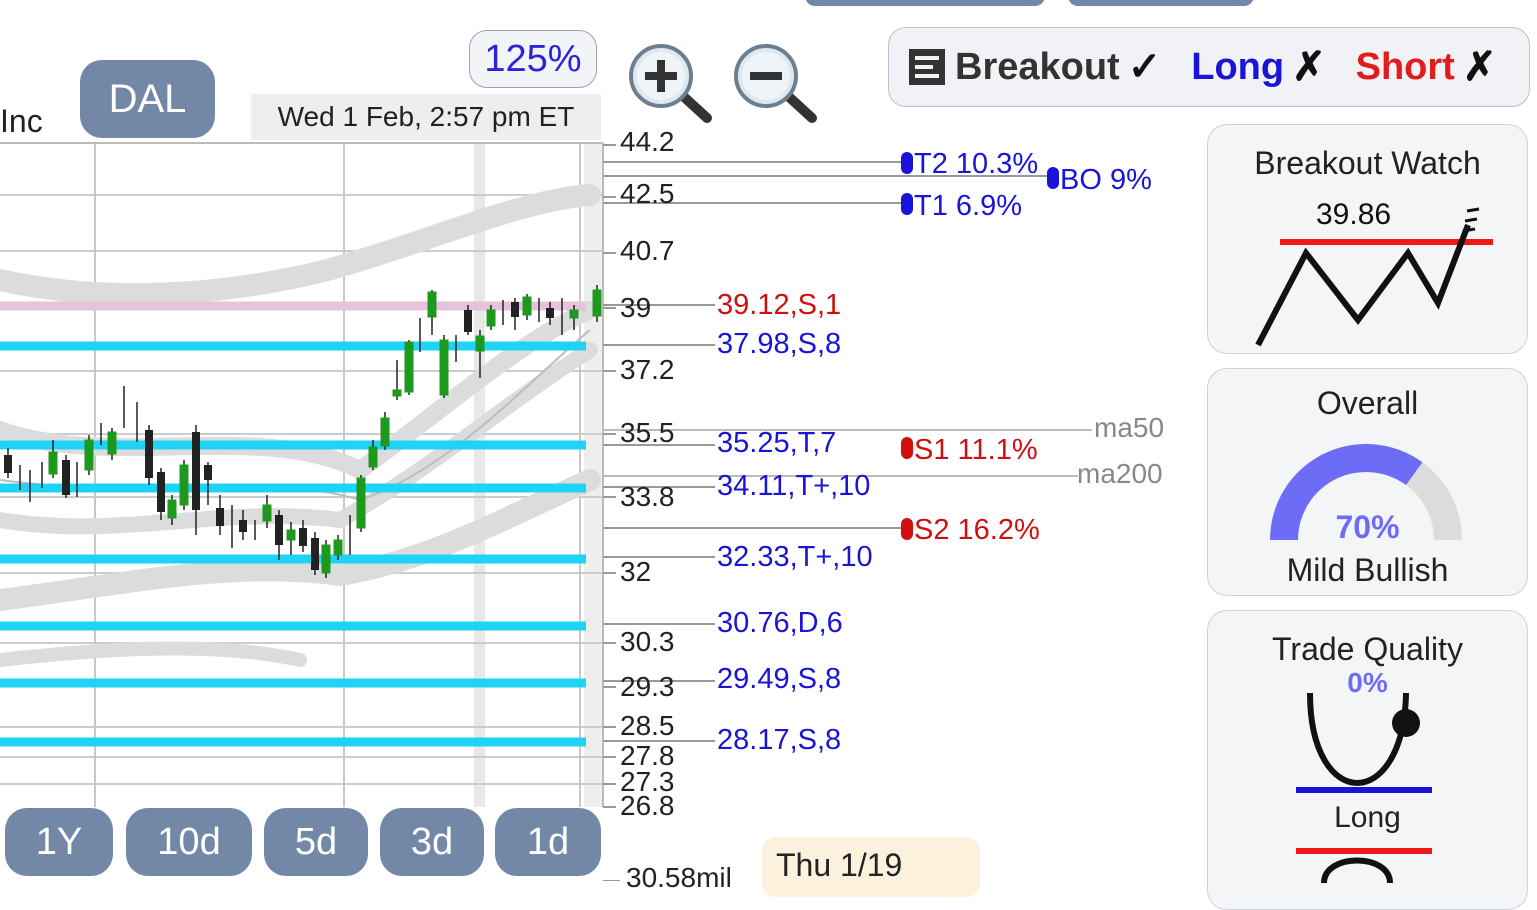 This screenshot has height=910, width=1537. What do you see at coordinates (968, 206) in the screenshot?
I see `target-t1: T1 6.9%` at bounding box center [968, 206].